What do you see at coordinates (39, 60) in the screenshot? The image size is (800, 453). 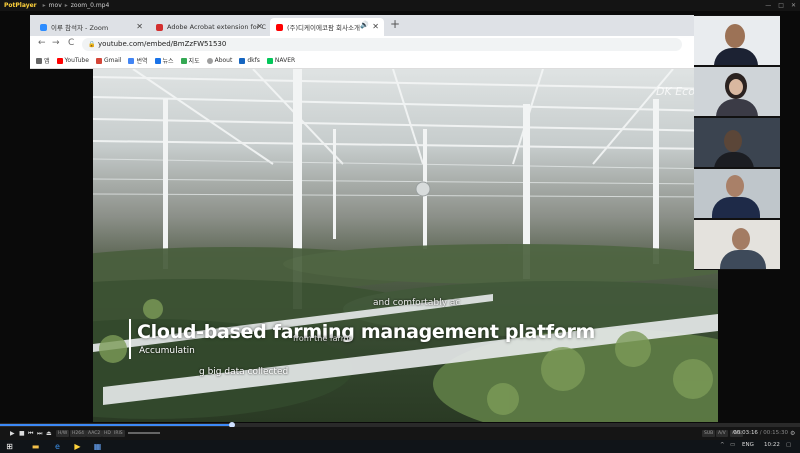 I see `apps-grid-icon` at bounding box center [39, 60].